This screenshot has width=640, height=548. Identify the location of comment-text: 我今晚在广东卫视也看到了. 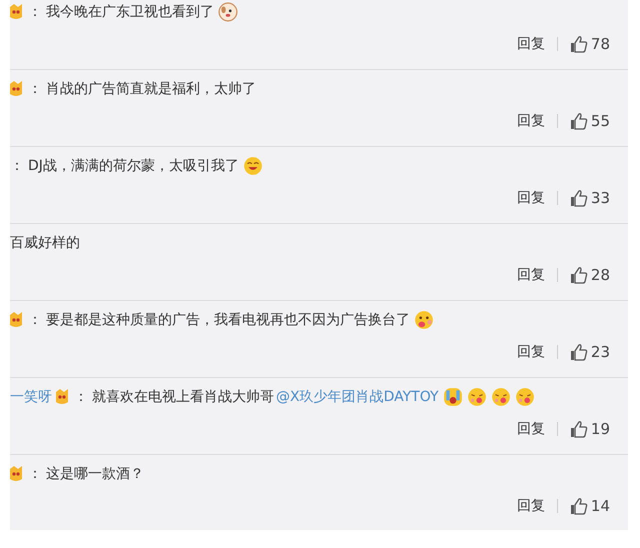
(130, 12).